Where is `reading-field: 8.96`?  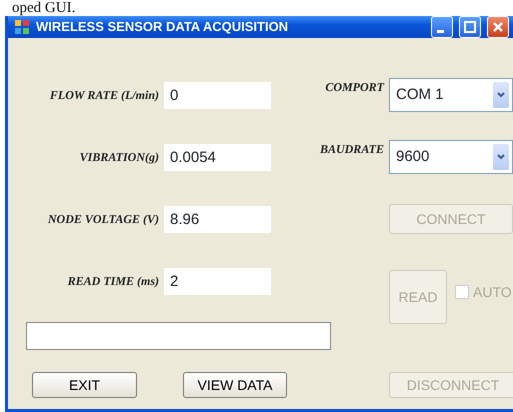
reading-field: 8.96 is located at coordinates (217, 219).